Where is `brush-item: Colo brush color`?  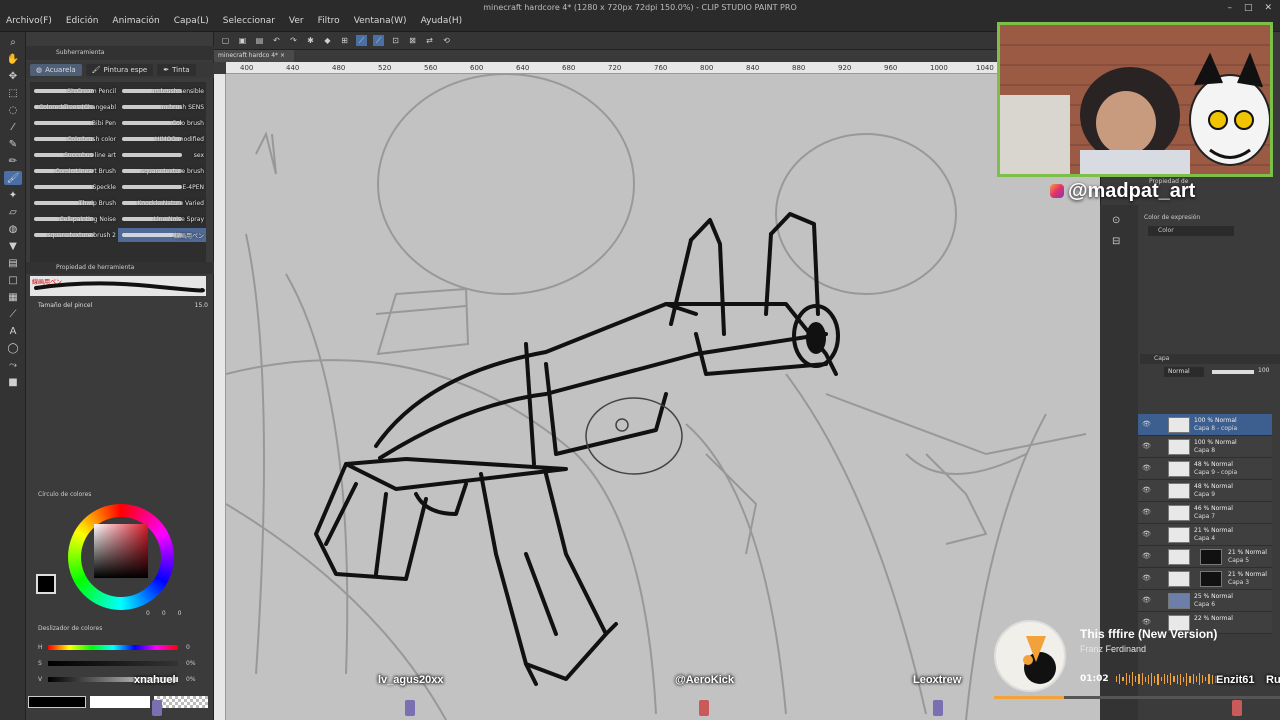 brush-item: Colo brush color is located at coordinates (74, 139).